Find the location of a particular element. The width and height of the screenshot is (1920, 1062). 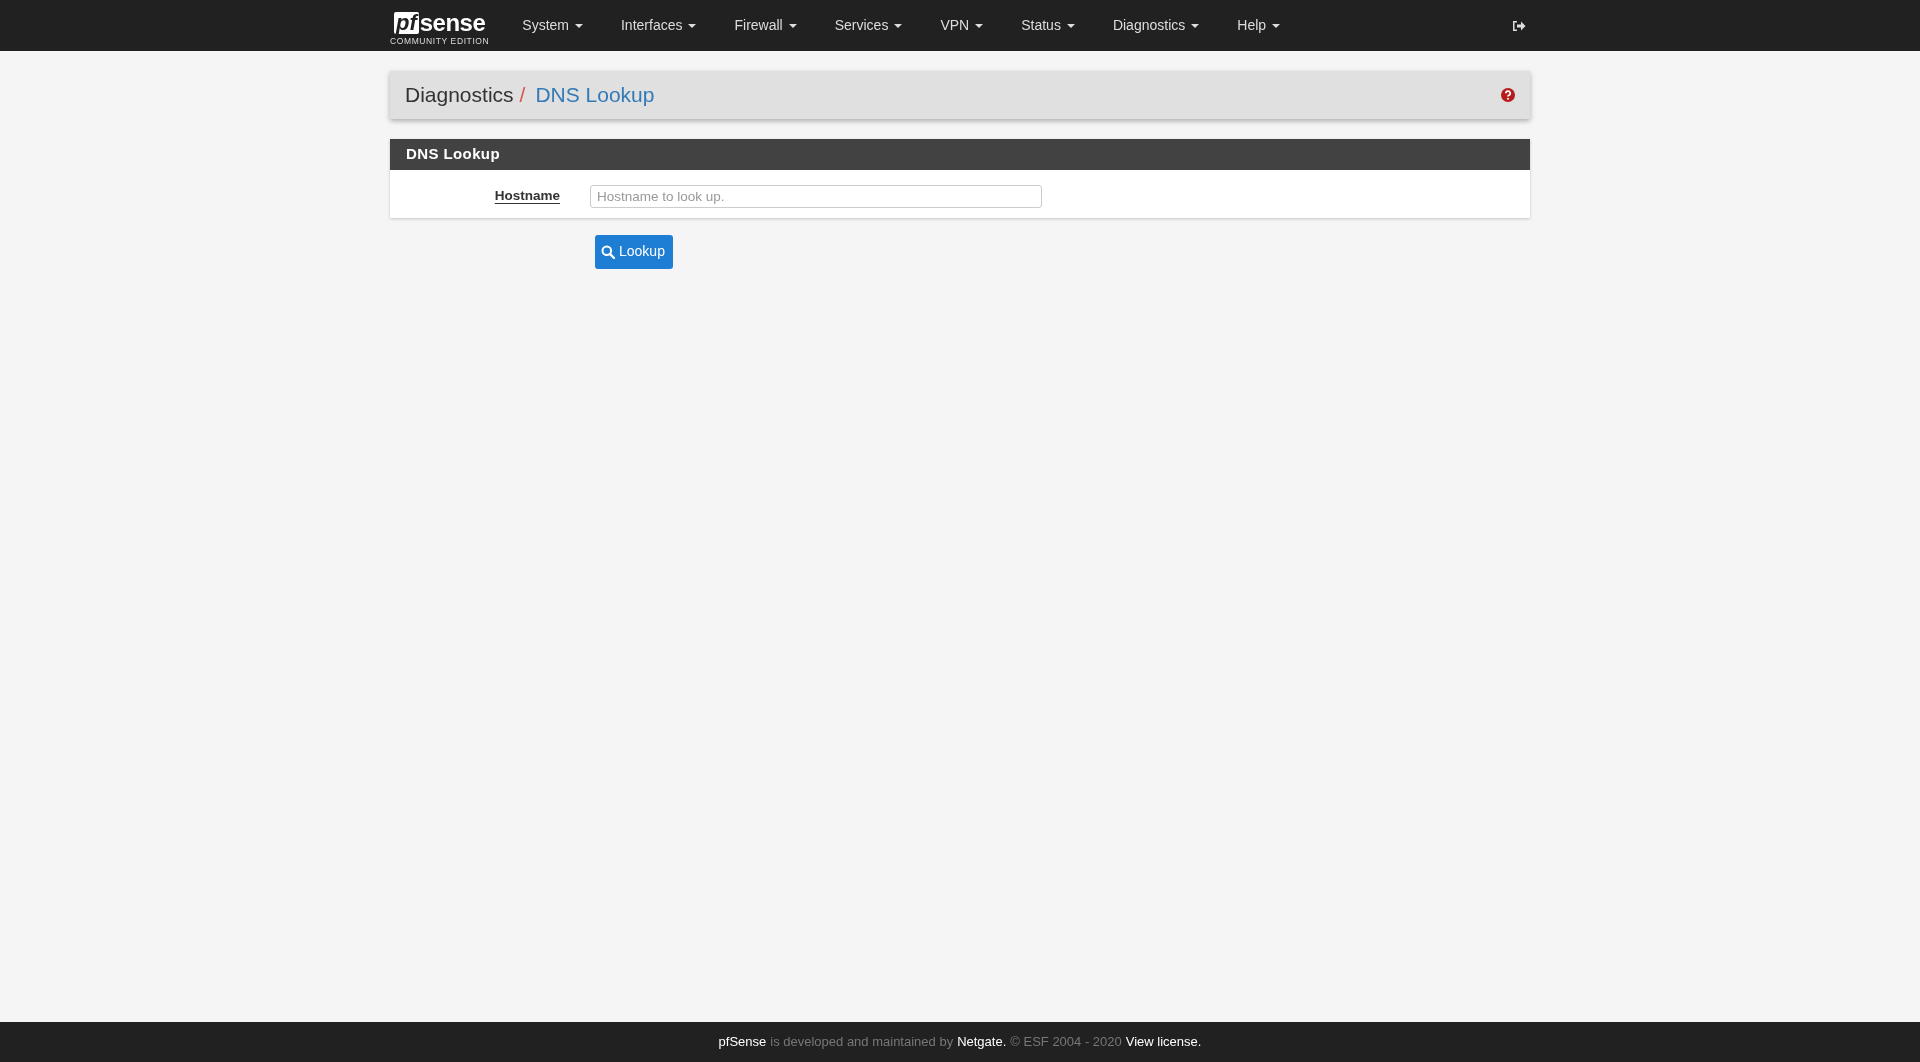

nav-menu: Help is located at coordinates (1259, 25).